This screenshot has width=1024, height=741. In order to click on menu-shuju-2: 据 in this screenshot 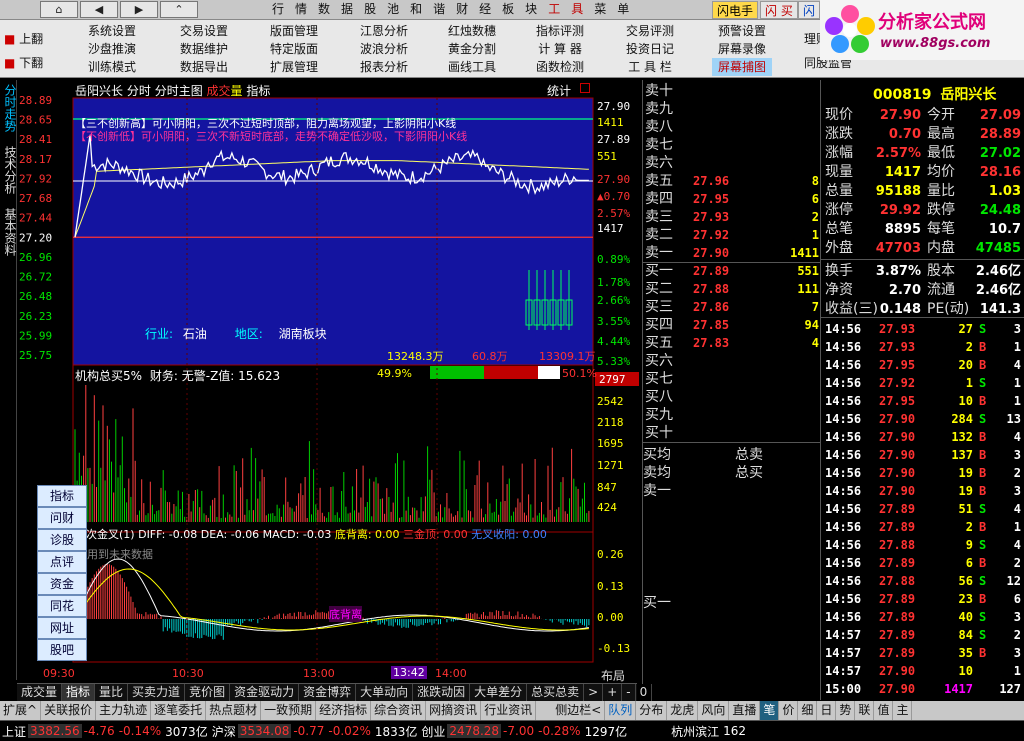, I will do `click(348, 10)`.